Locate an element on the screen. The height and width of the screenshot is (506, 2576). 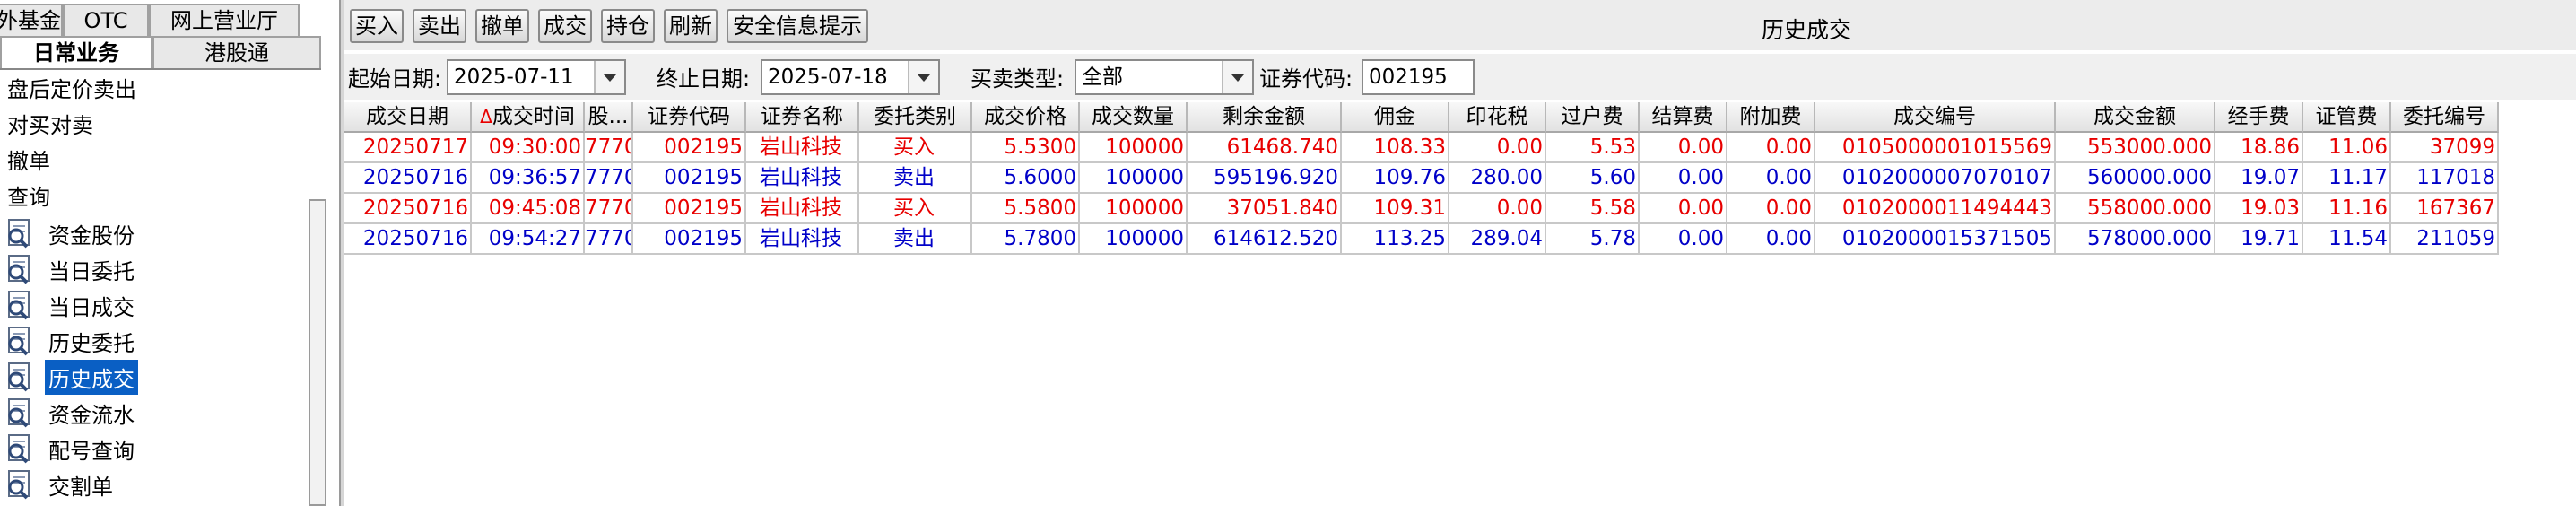
cell-transfer-fee: 5.78 is located at coordinates (1593, 240).